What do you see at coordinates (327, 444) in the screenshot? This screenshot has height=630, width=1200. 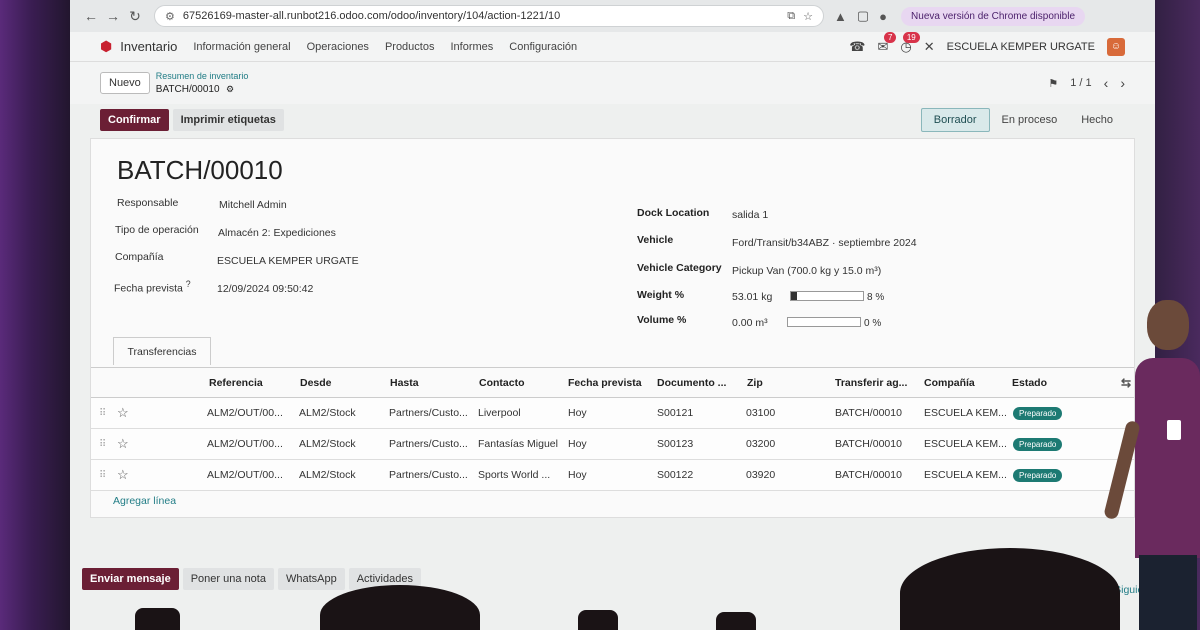 I see `cell-desde: ALM2/Stock` at bounding box center [327, 444].